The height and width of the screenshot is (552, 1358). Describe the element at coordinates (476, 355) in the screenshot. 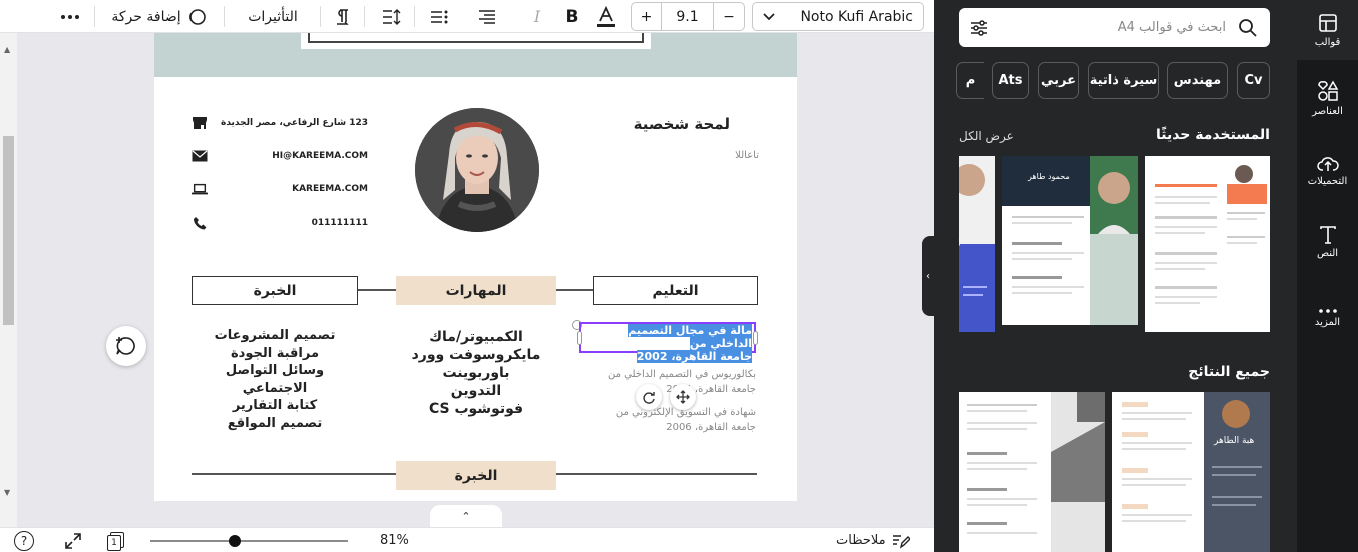

I see `skill-item: مايكروسوفت وورد` at that location.